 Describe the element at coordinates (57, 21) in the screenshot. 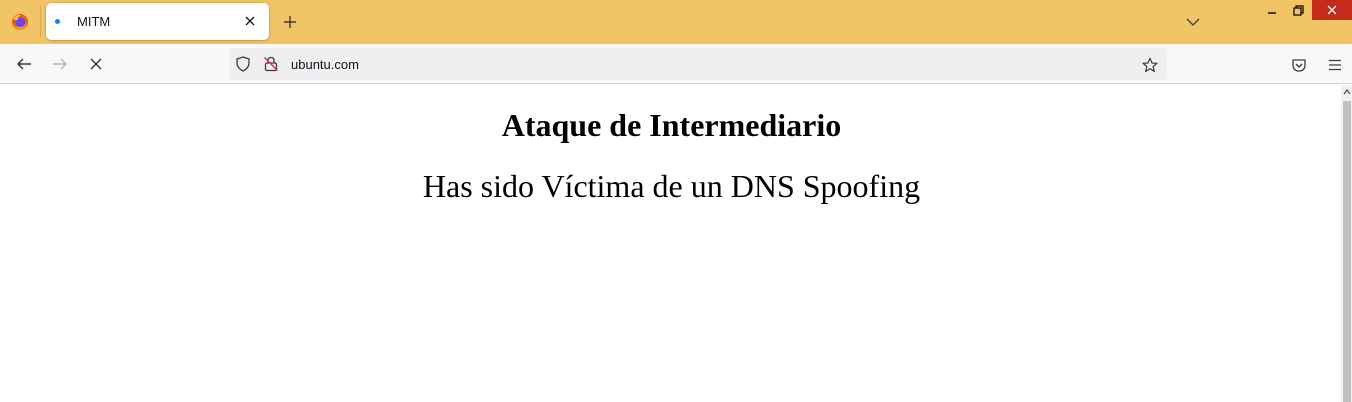

I see `tab-loading-indicator` at that location.